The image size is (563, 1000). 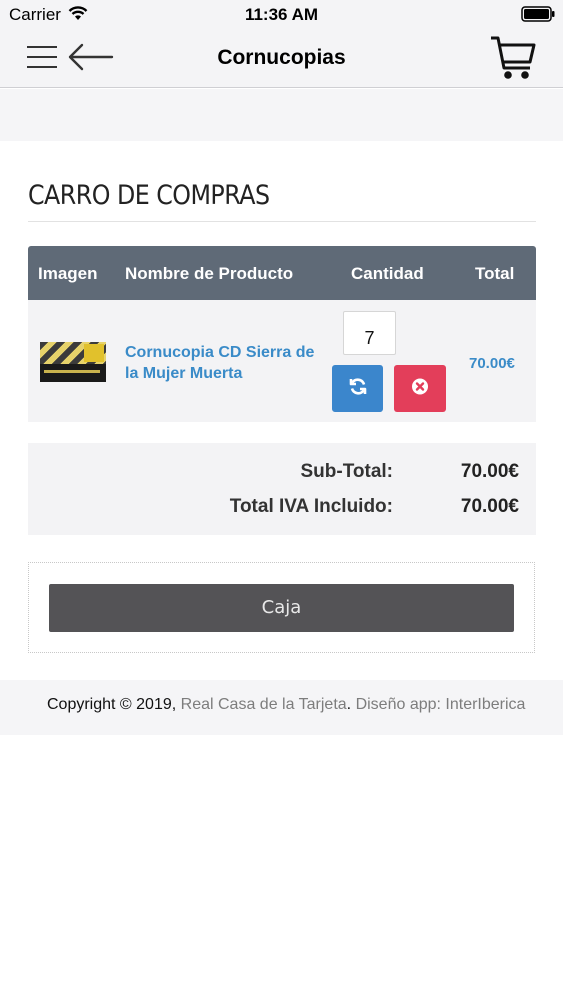 I want to click on page-title: CARRO DE COMPRAS, so click(x=149, y=195).